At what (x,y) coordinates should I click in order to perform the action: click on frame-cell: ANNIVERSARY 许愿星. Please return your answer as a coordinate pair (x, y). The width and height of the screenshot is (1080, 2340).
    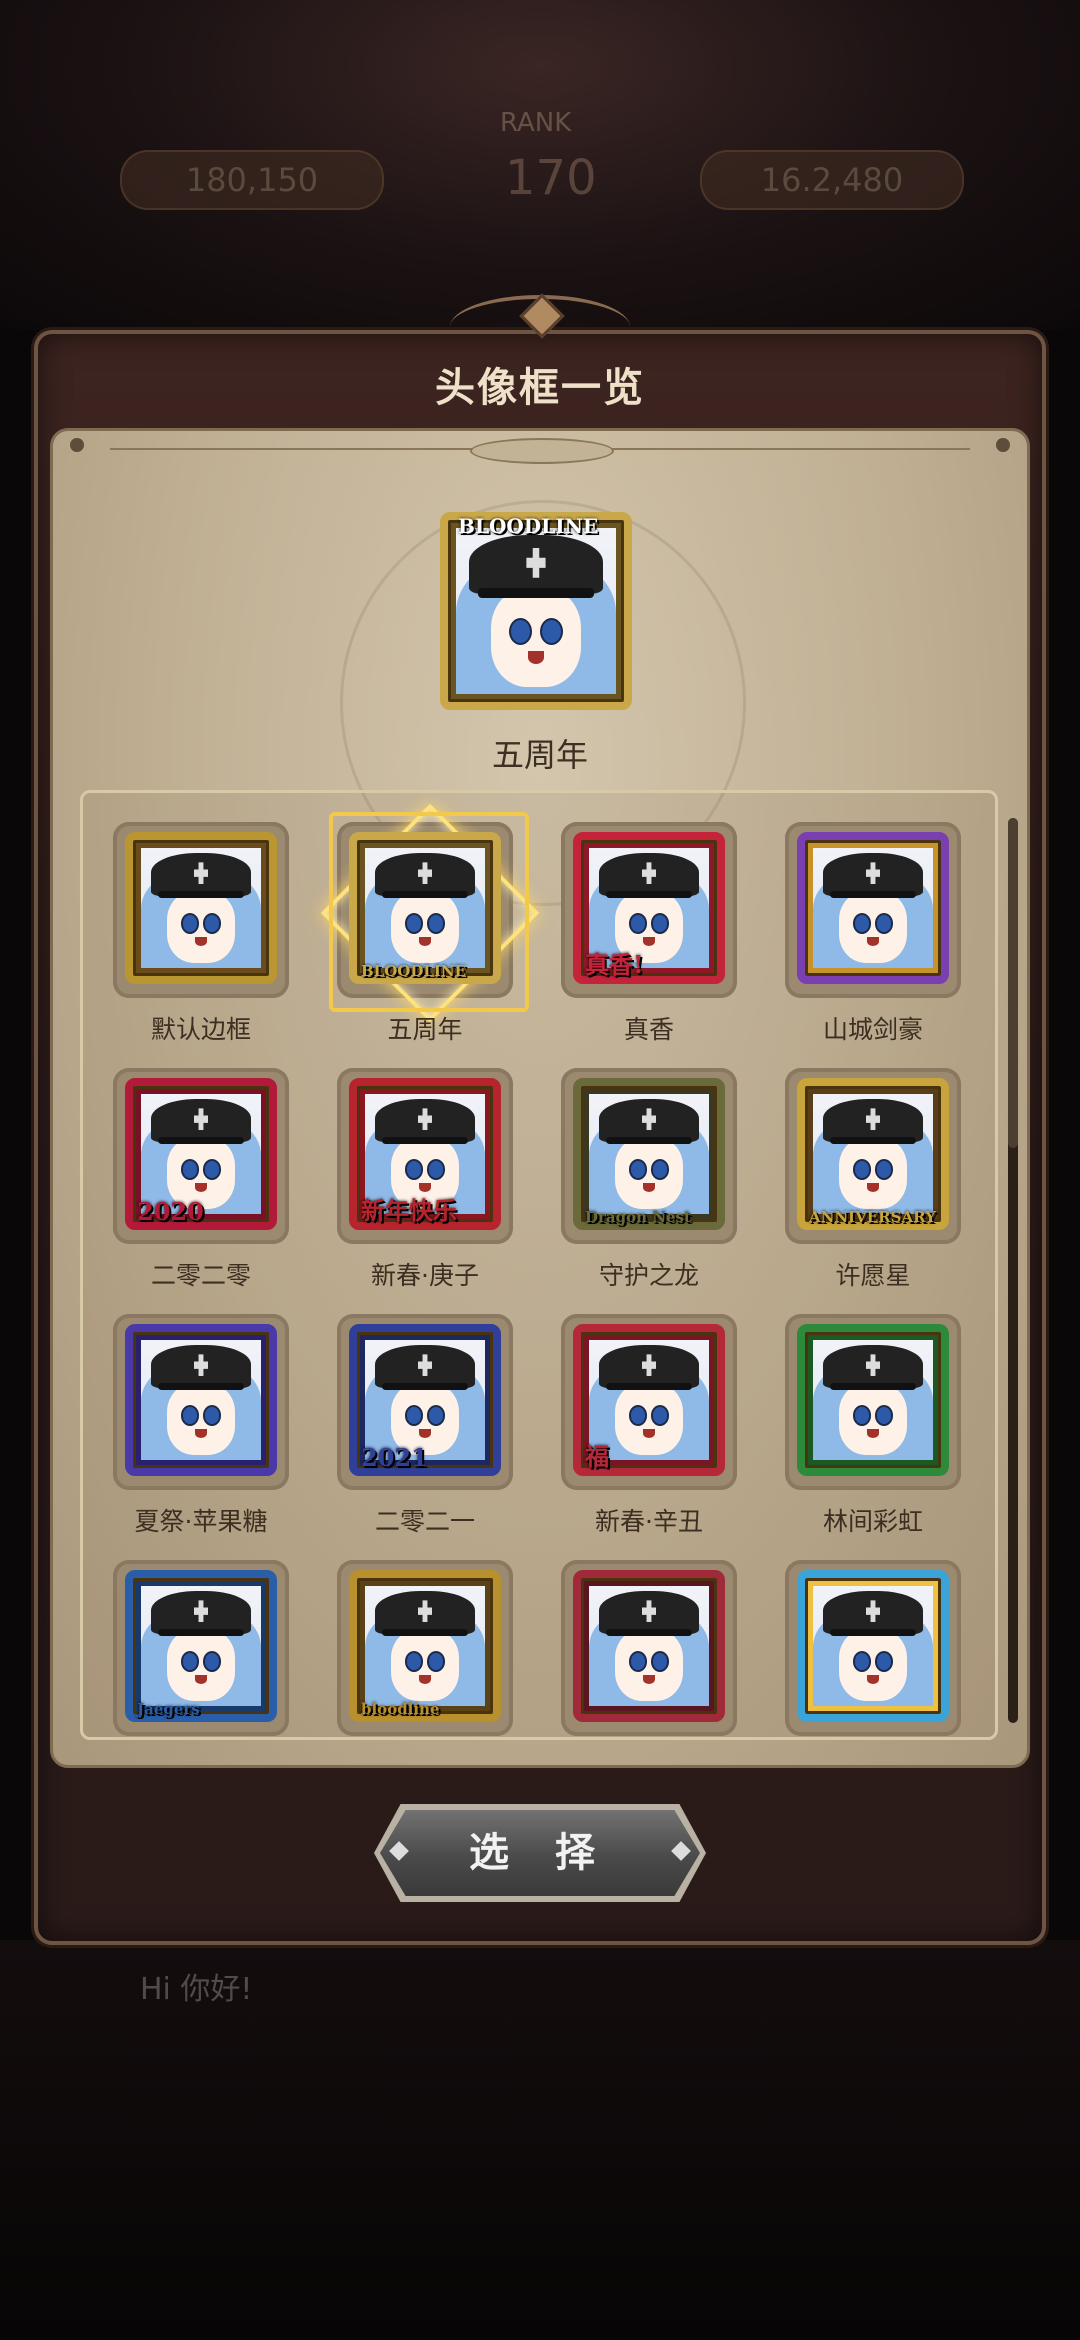
    Looking at the image, I should click on (877, 1168).